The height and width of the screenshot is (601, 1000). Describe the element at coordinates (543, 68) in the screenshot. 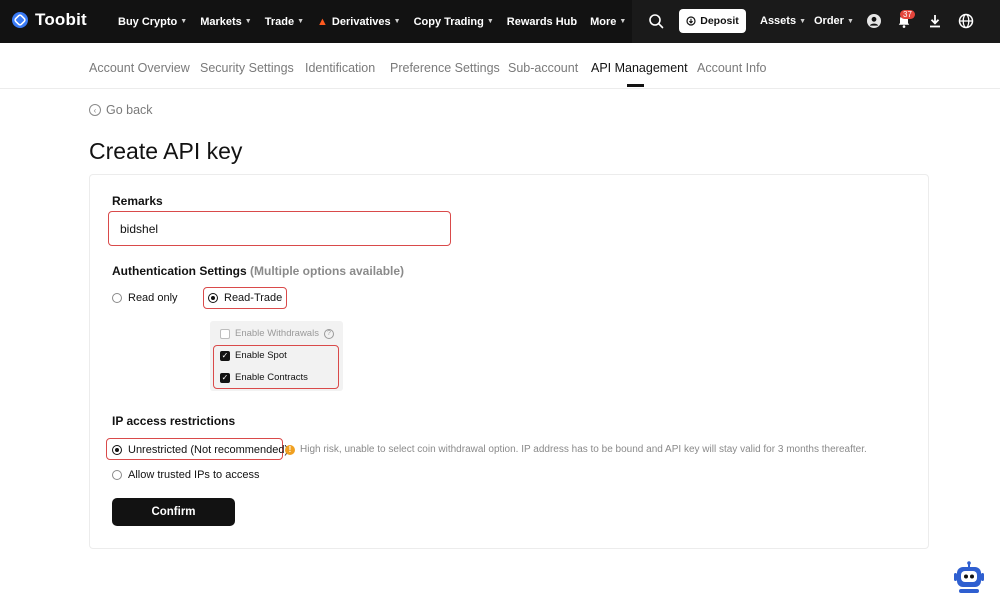

I see `tab-sub-account: Sub-account` at that location.